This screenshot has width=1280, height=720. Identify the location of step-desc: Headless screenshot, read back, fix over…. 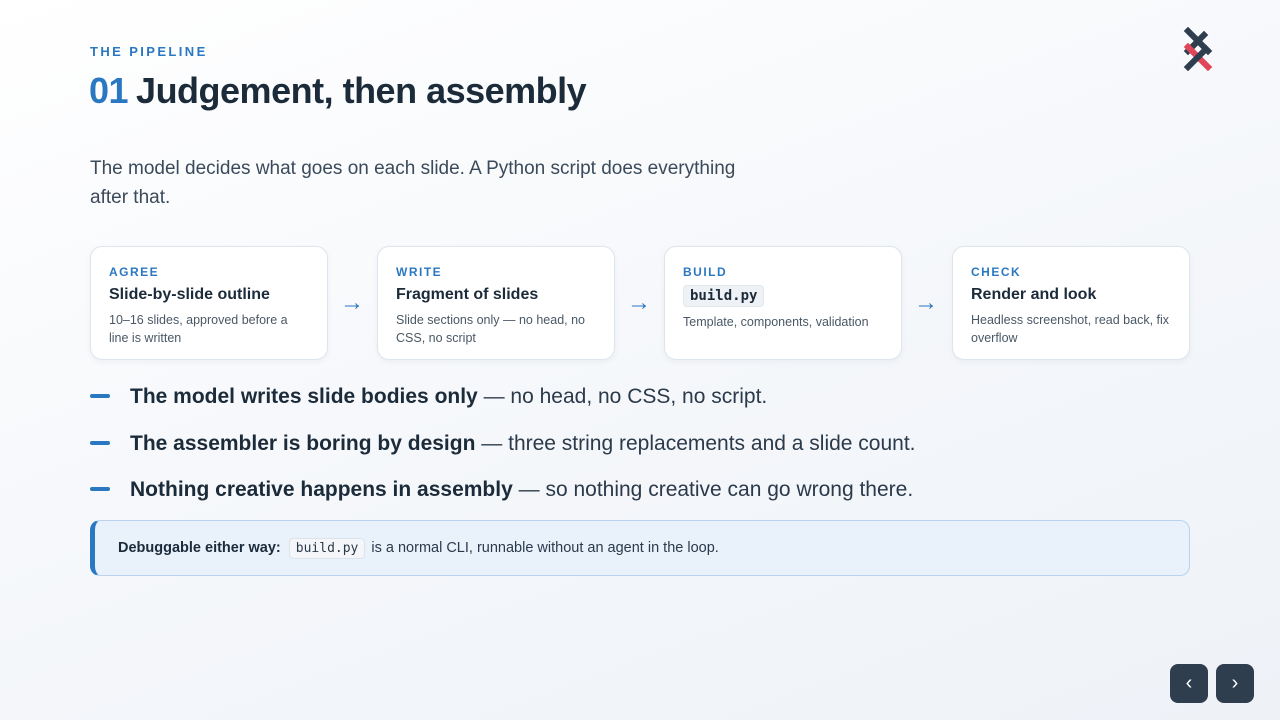
(1070, 329).